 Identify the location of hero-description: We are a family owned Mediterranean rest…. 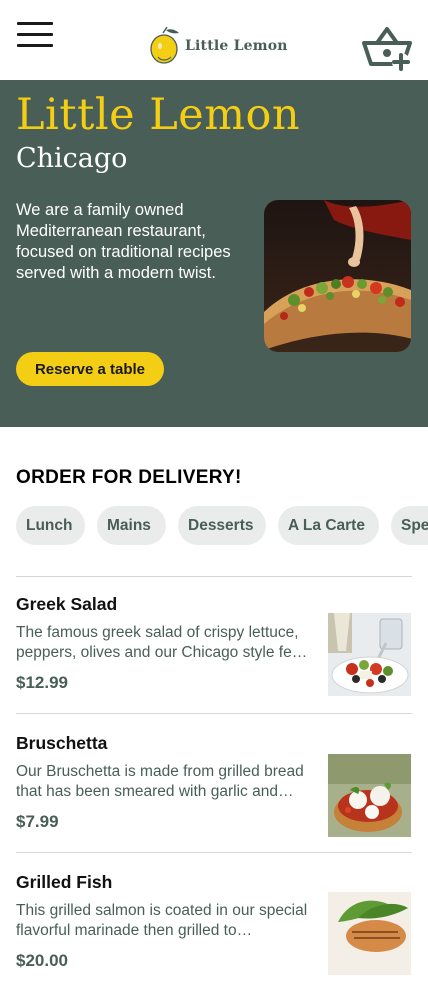
(123, 241).